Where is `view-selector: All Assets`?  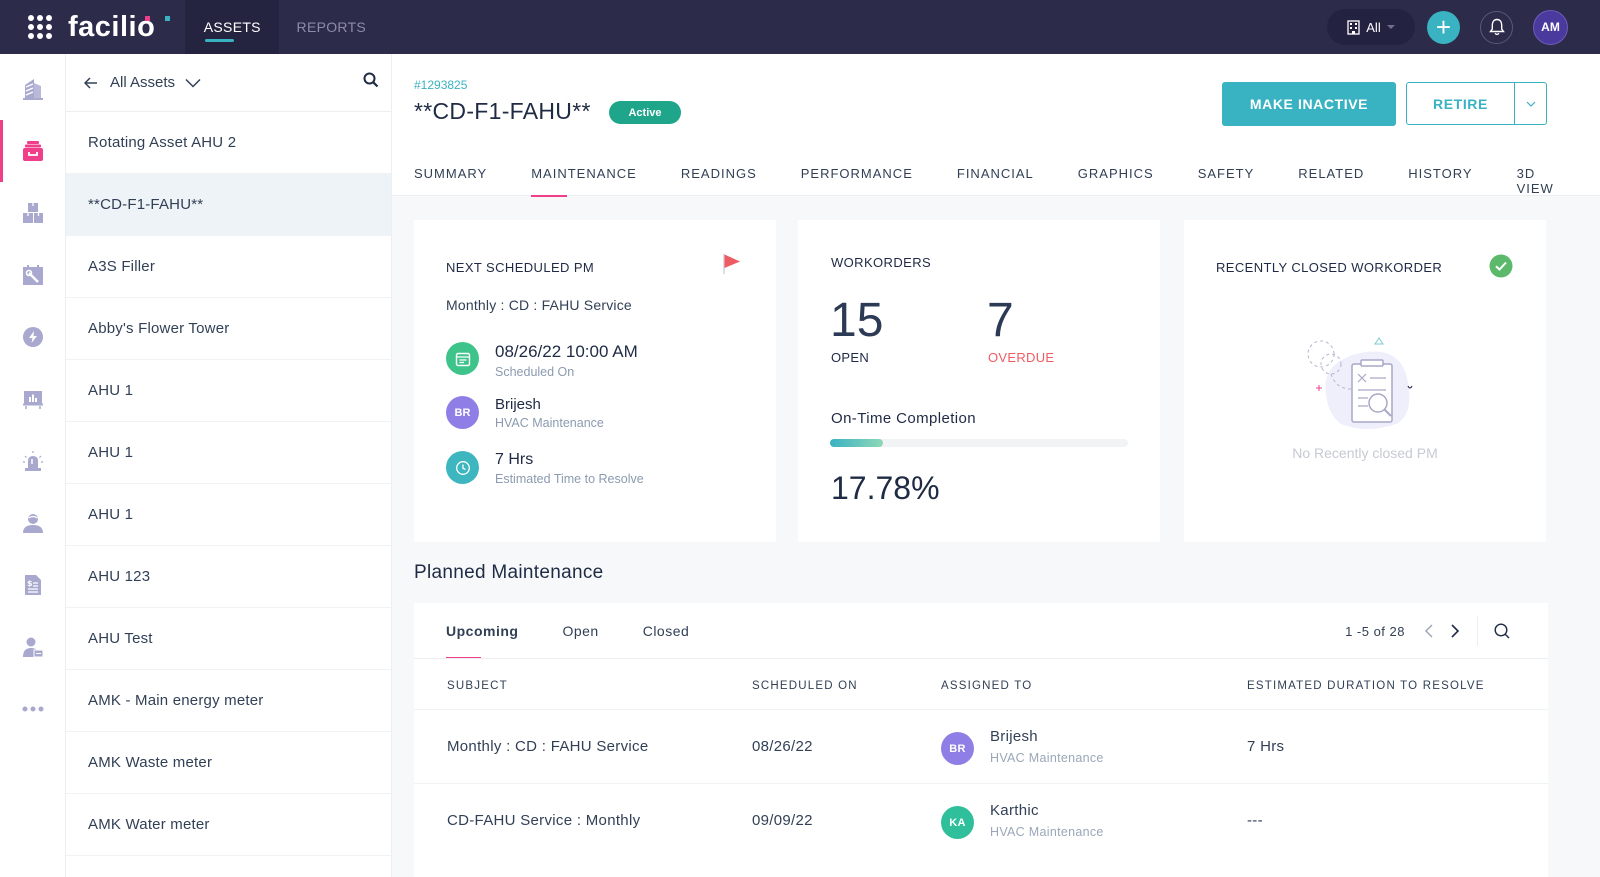 view-selector: All Assets is located at coordinates (142, 82).